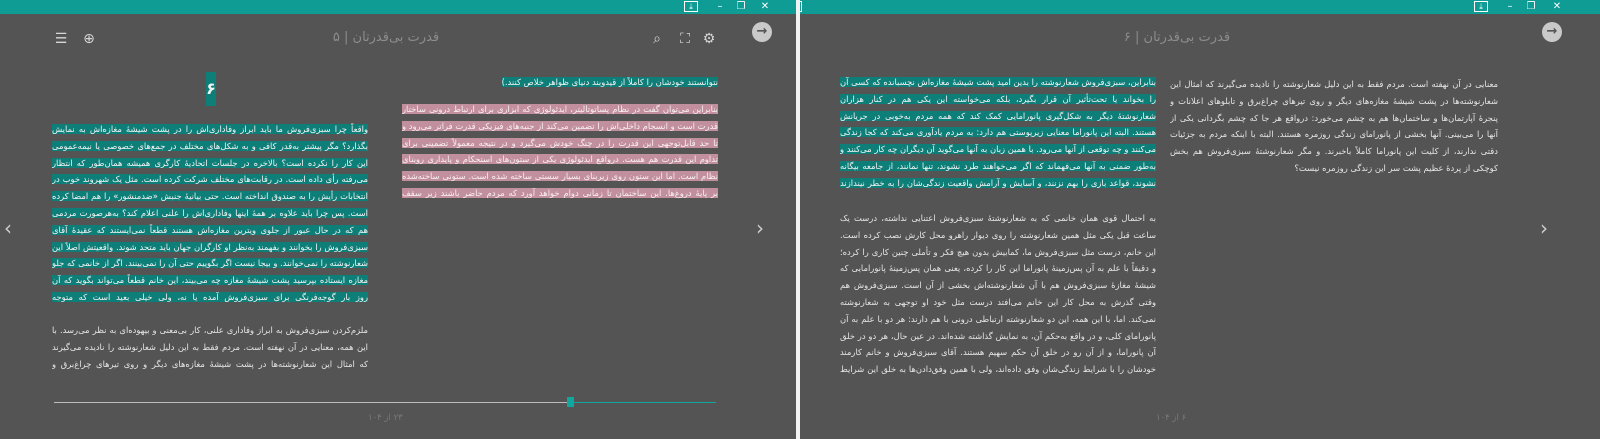 Image resolution: width=1600 pixels, height=439 pixels. Describe the element at coordinates (398, 7) in the screenshot. I see `title-bar: ⤓ – ❐ ✕` at that location.